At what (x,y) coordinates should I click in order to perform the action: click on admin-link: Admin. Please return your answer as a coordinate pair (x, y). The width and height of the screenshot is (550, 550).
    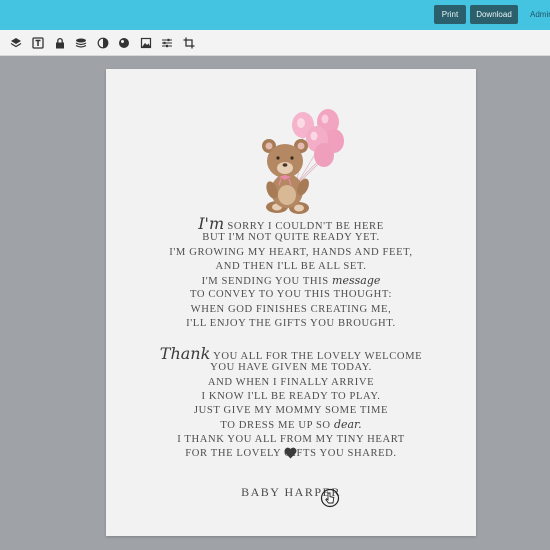
    Looking at the image, I should click on (540, 14).